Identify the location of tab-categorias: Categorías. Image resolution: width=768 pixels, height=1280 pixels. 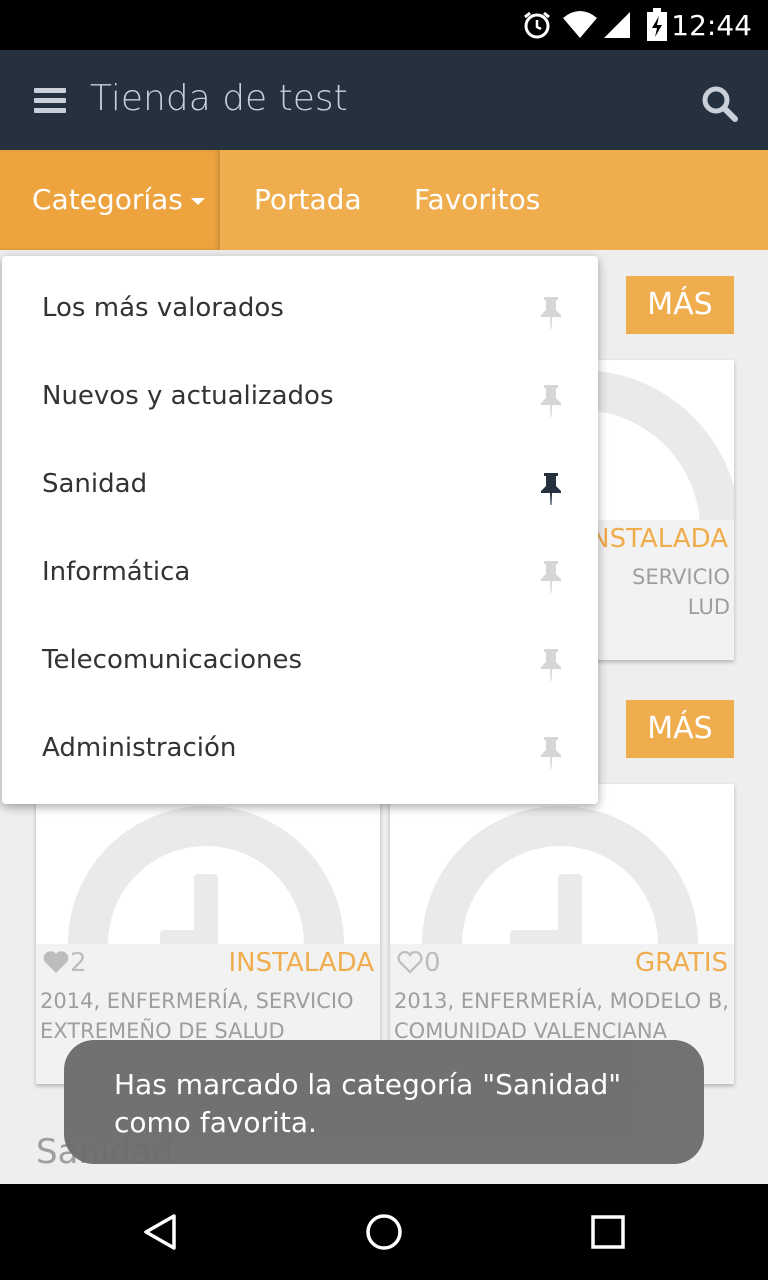
(110, 200).